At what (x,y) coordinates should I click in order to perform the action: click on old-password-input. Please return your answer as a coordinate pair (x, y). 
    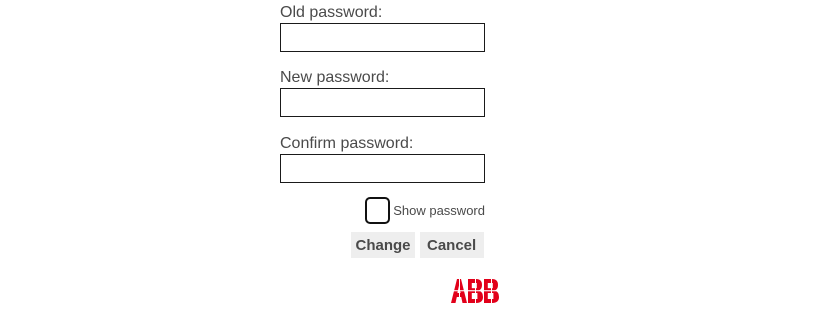
    Looking at the image, I should click on (382, 37).